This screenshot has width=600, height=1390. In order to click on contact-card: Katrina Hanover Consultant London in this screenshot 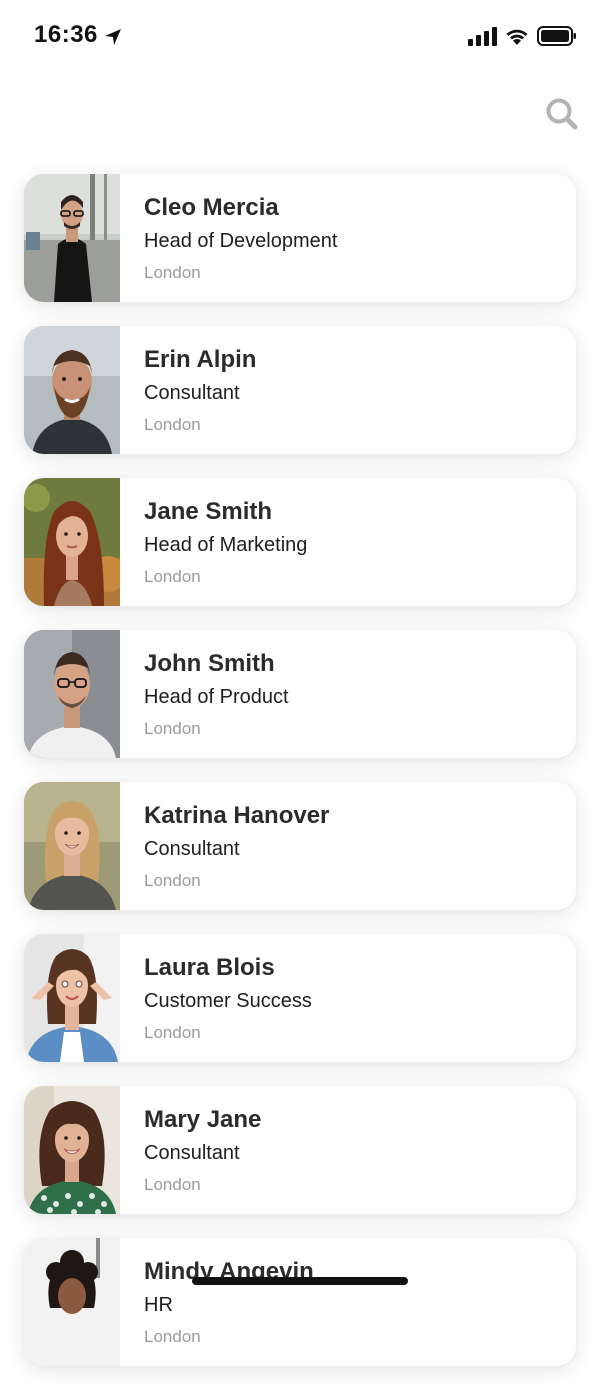, I will do `click(300, 846)`.